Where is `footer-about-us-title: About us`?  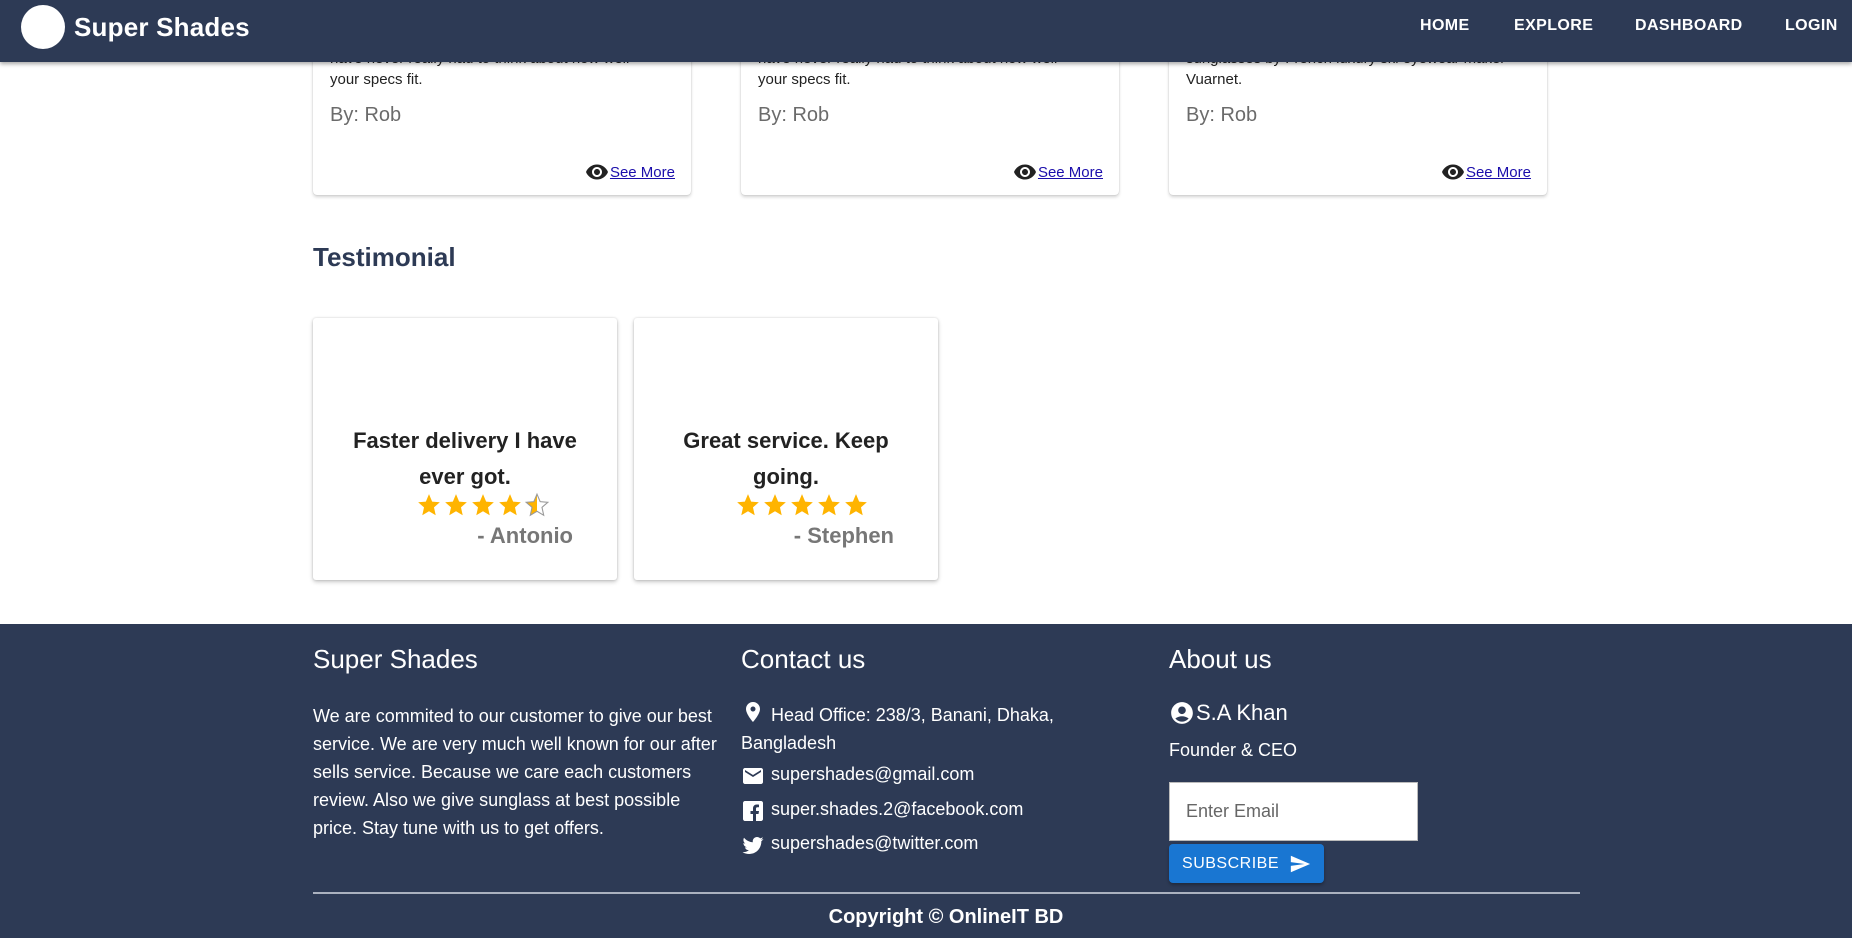
footer-about-us-title: About us is located at coordinates (1220, 659).